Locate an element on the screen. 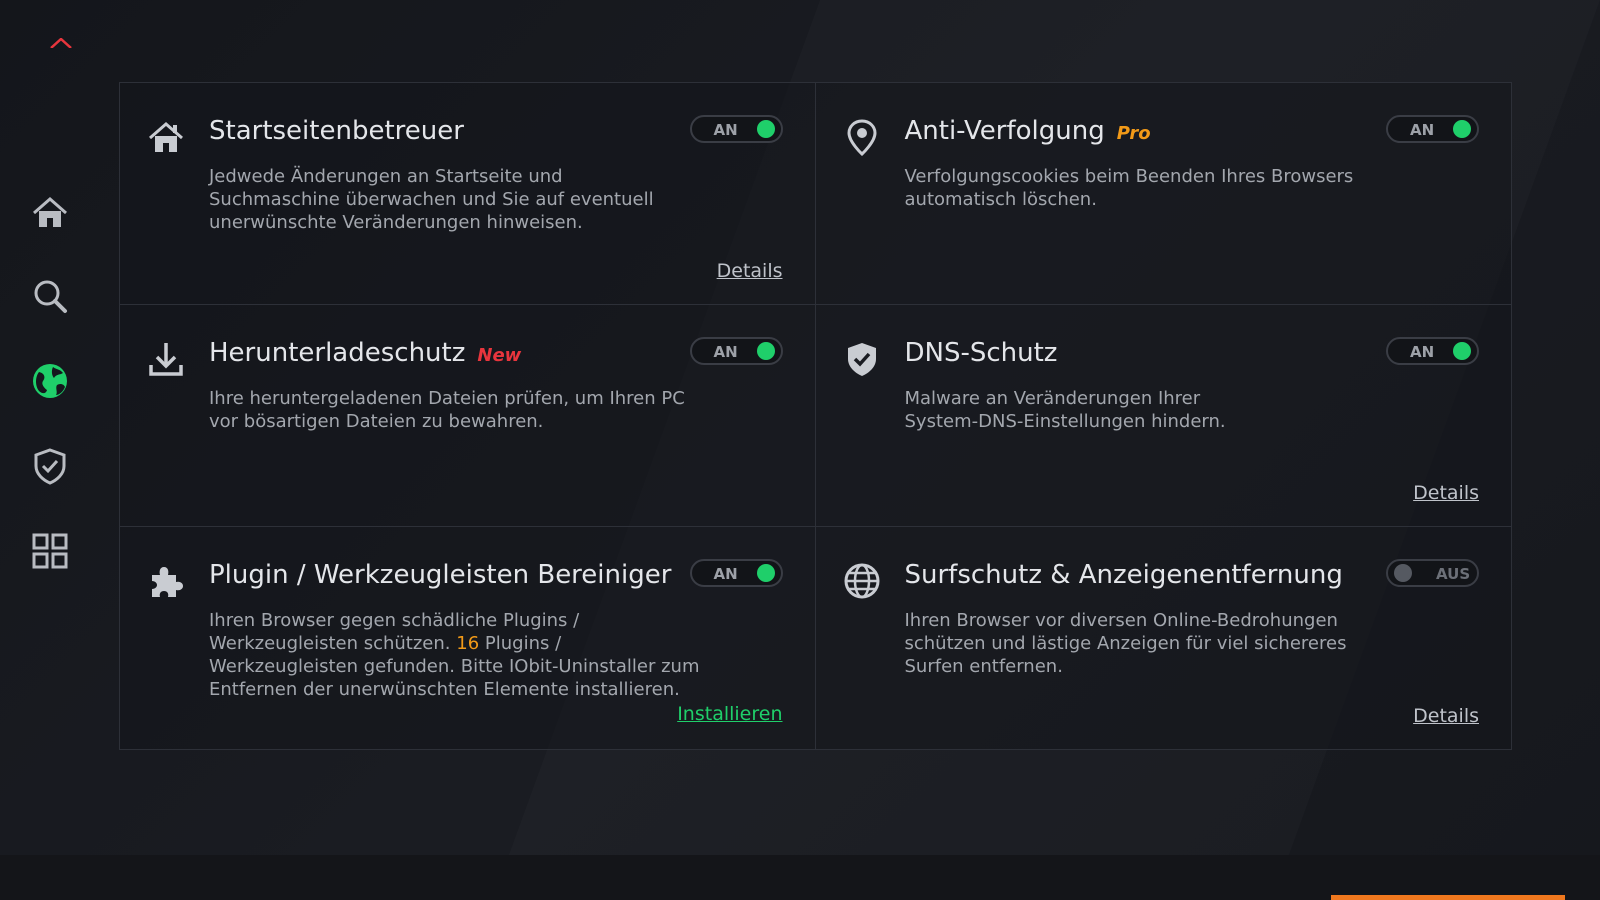 This screenshot has height=900, width=1600. card-title: Anti-Verfolgung Pro is located at coordinates (1028, 131).